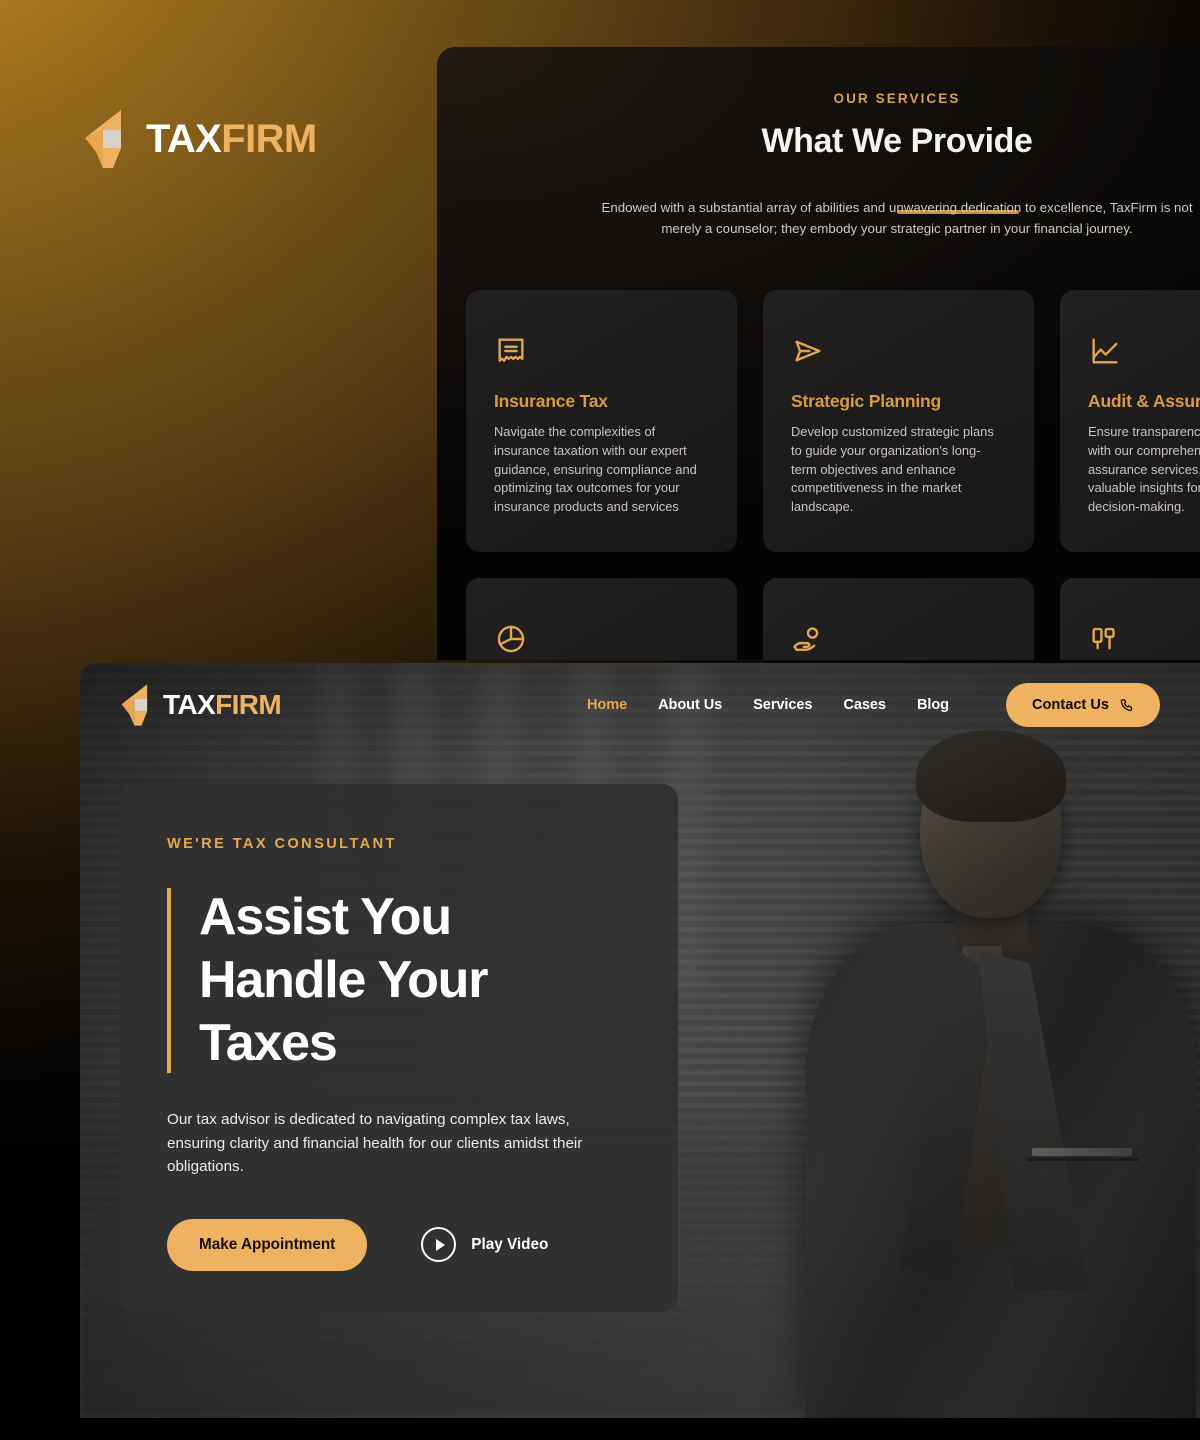  I want to click on hero-heading: Assist You Handle Your Taxes, so click(414, 980).